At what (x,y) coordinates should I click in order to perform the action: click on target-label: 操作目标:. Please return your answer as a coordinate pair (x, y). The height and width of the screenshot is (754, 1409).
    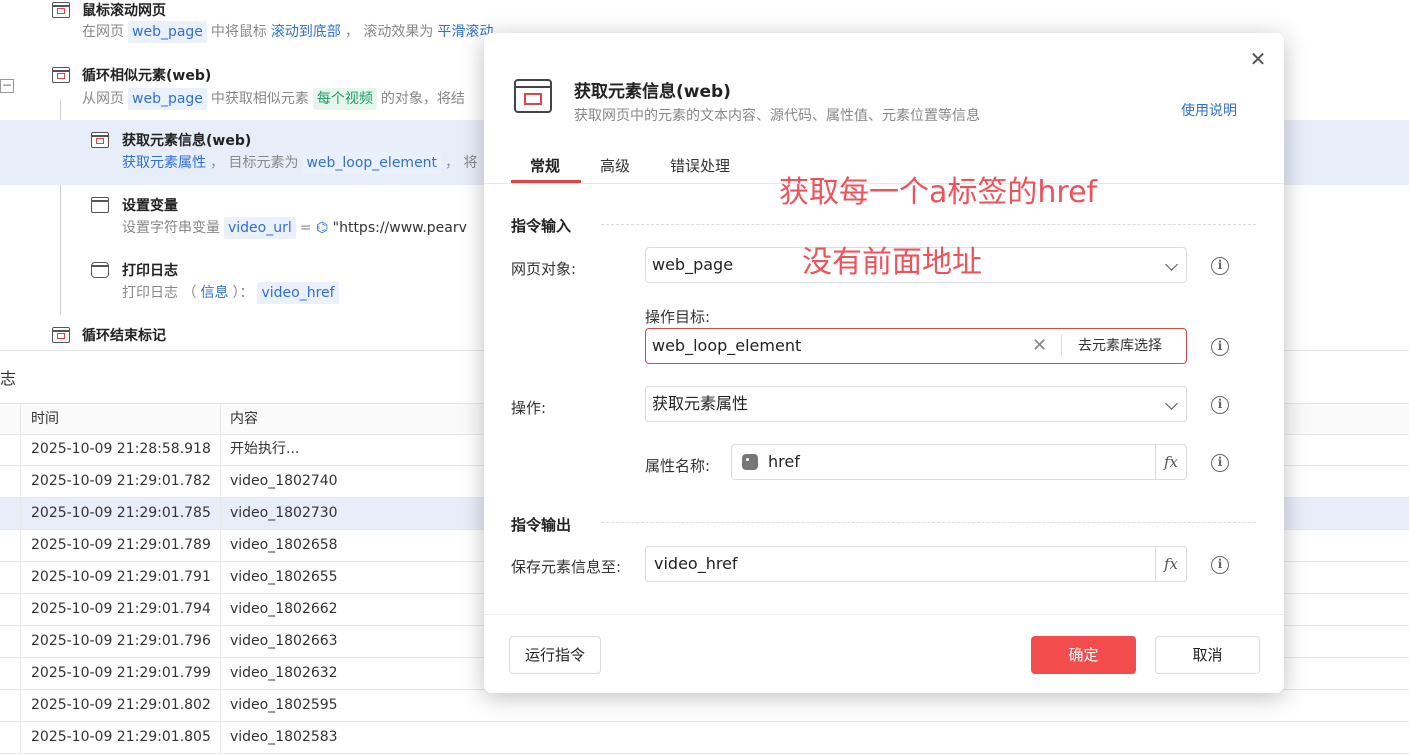
    Looking at the image, I should click on (678, 317).